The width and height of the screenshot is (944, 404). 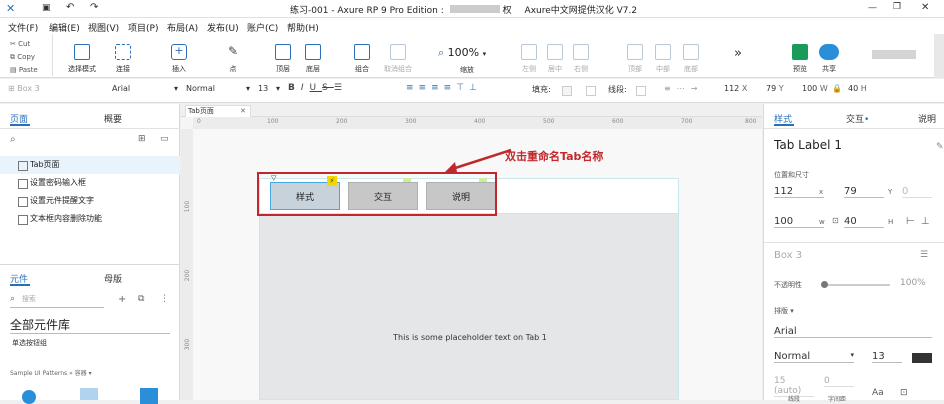 I want to click on line-color-swatch, so click(x=641, y=91).